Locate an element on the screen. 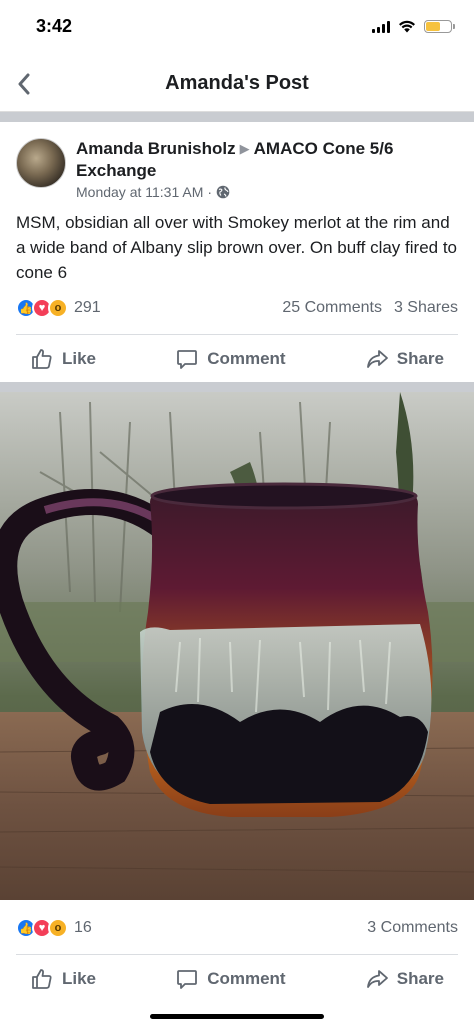 This screenshot has height=1025, width=474. like-button: Like is located at coordinates (63, 358).